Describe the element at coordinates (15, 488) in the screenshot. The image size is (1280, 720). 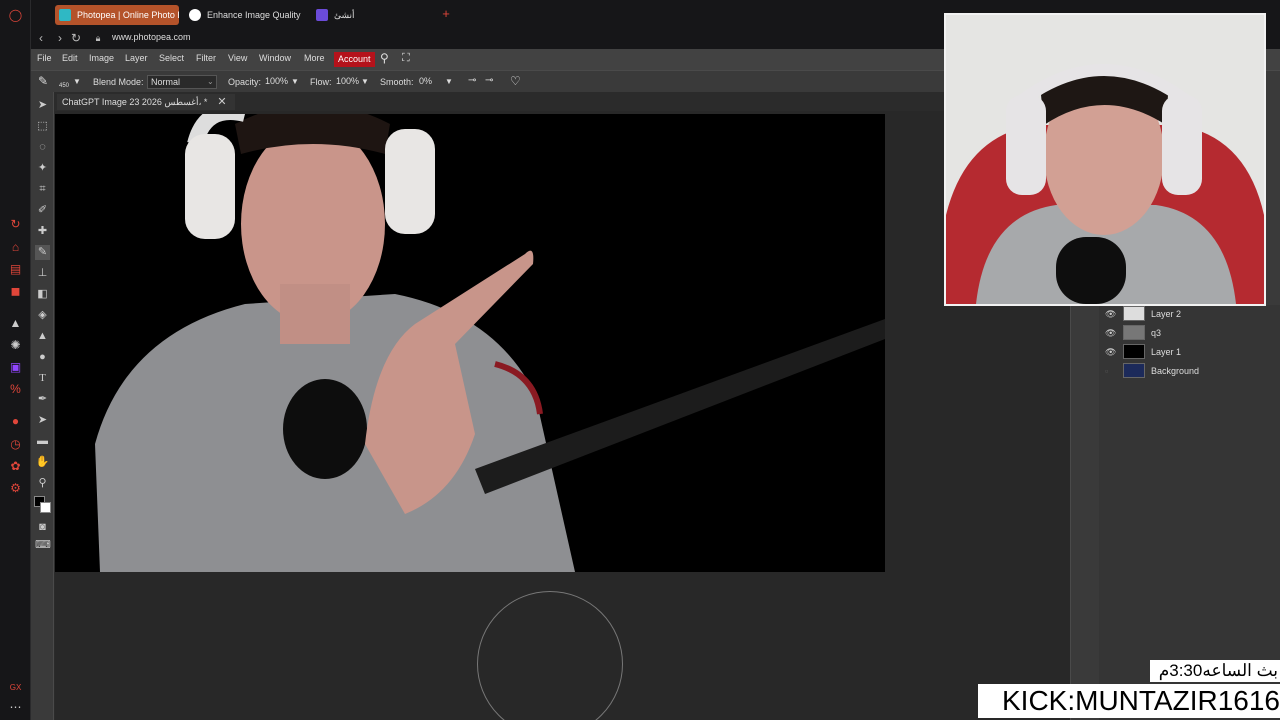
I see `settings-icon: ⚙` at that location.